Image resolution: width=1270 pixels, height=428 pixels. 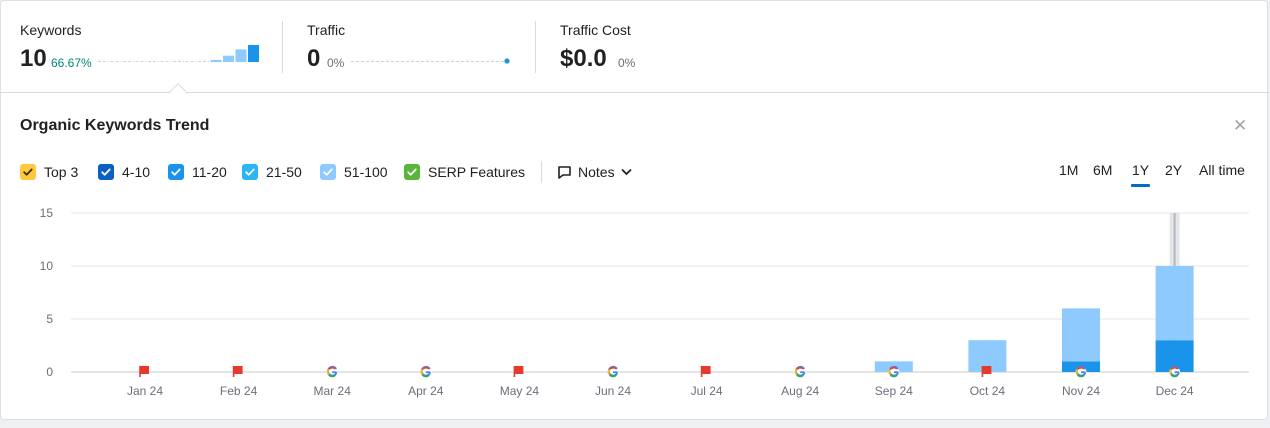 What do you see at coordinates (49, 372) in the screenshot?
I see `y-tick-label: 0` at bounding box center [49, 372].